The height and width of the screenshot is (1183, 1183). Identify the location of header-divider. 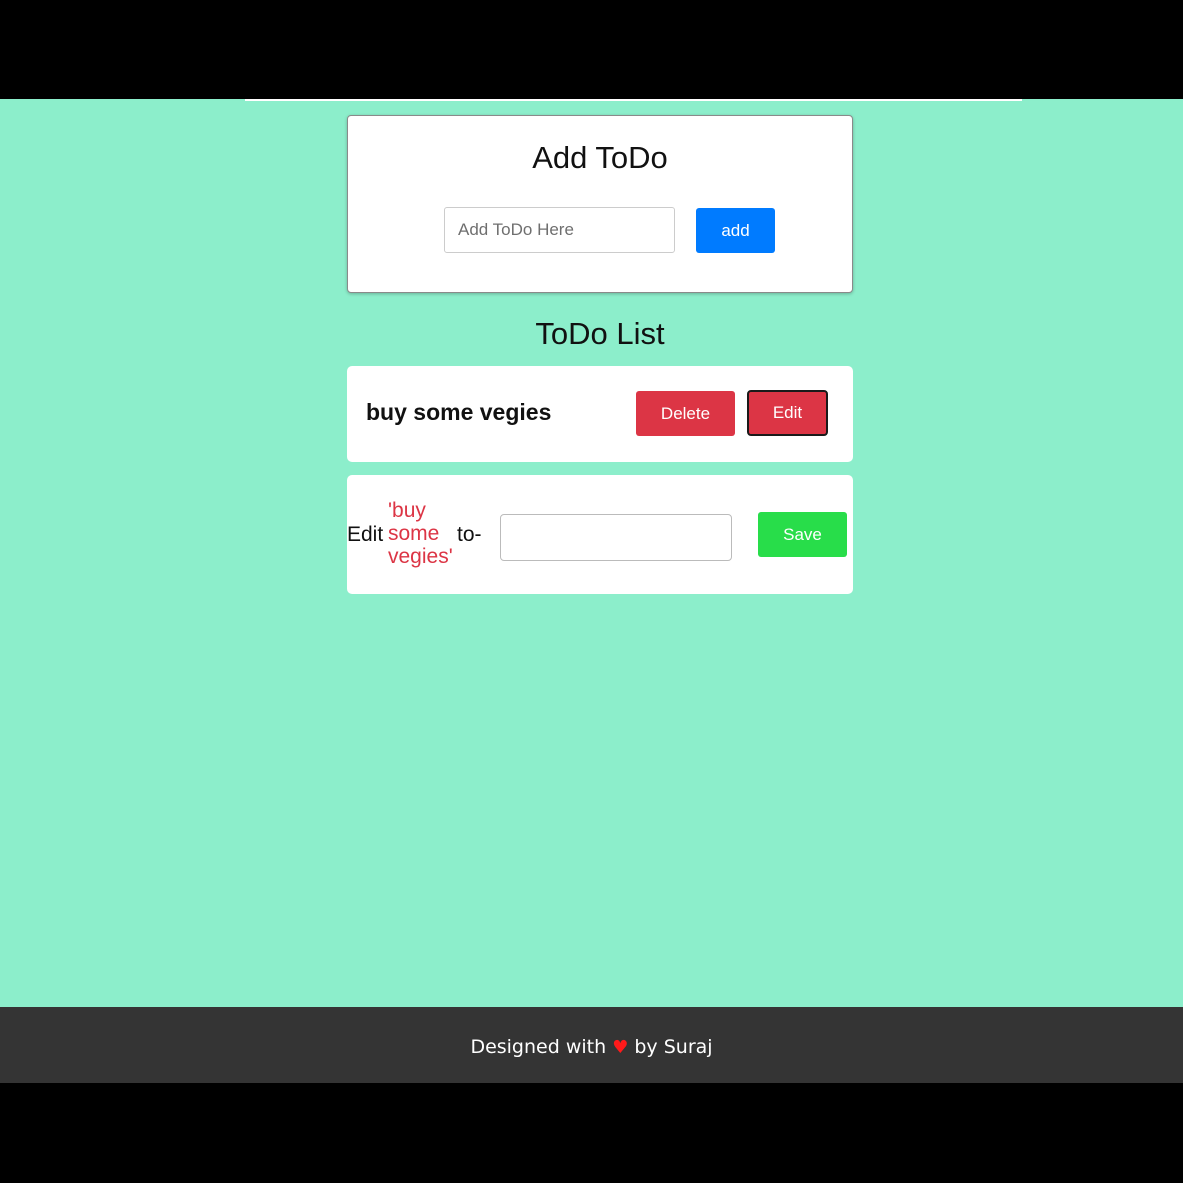
(633, 100).